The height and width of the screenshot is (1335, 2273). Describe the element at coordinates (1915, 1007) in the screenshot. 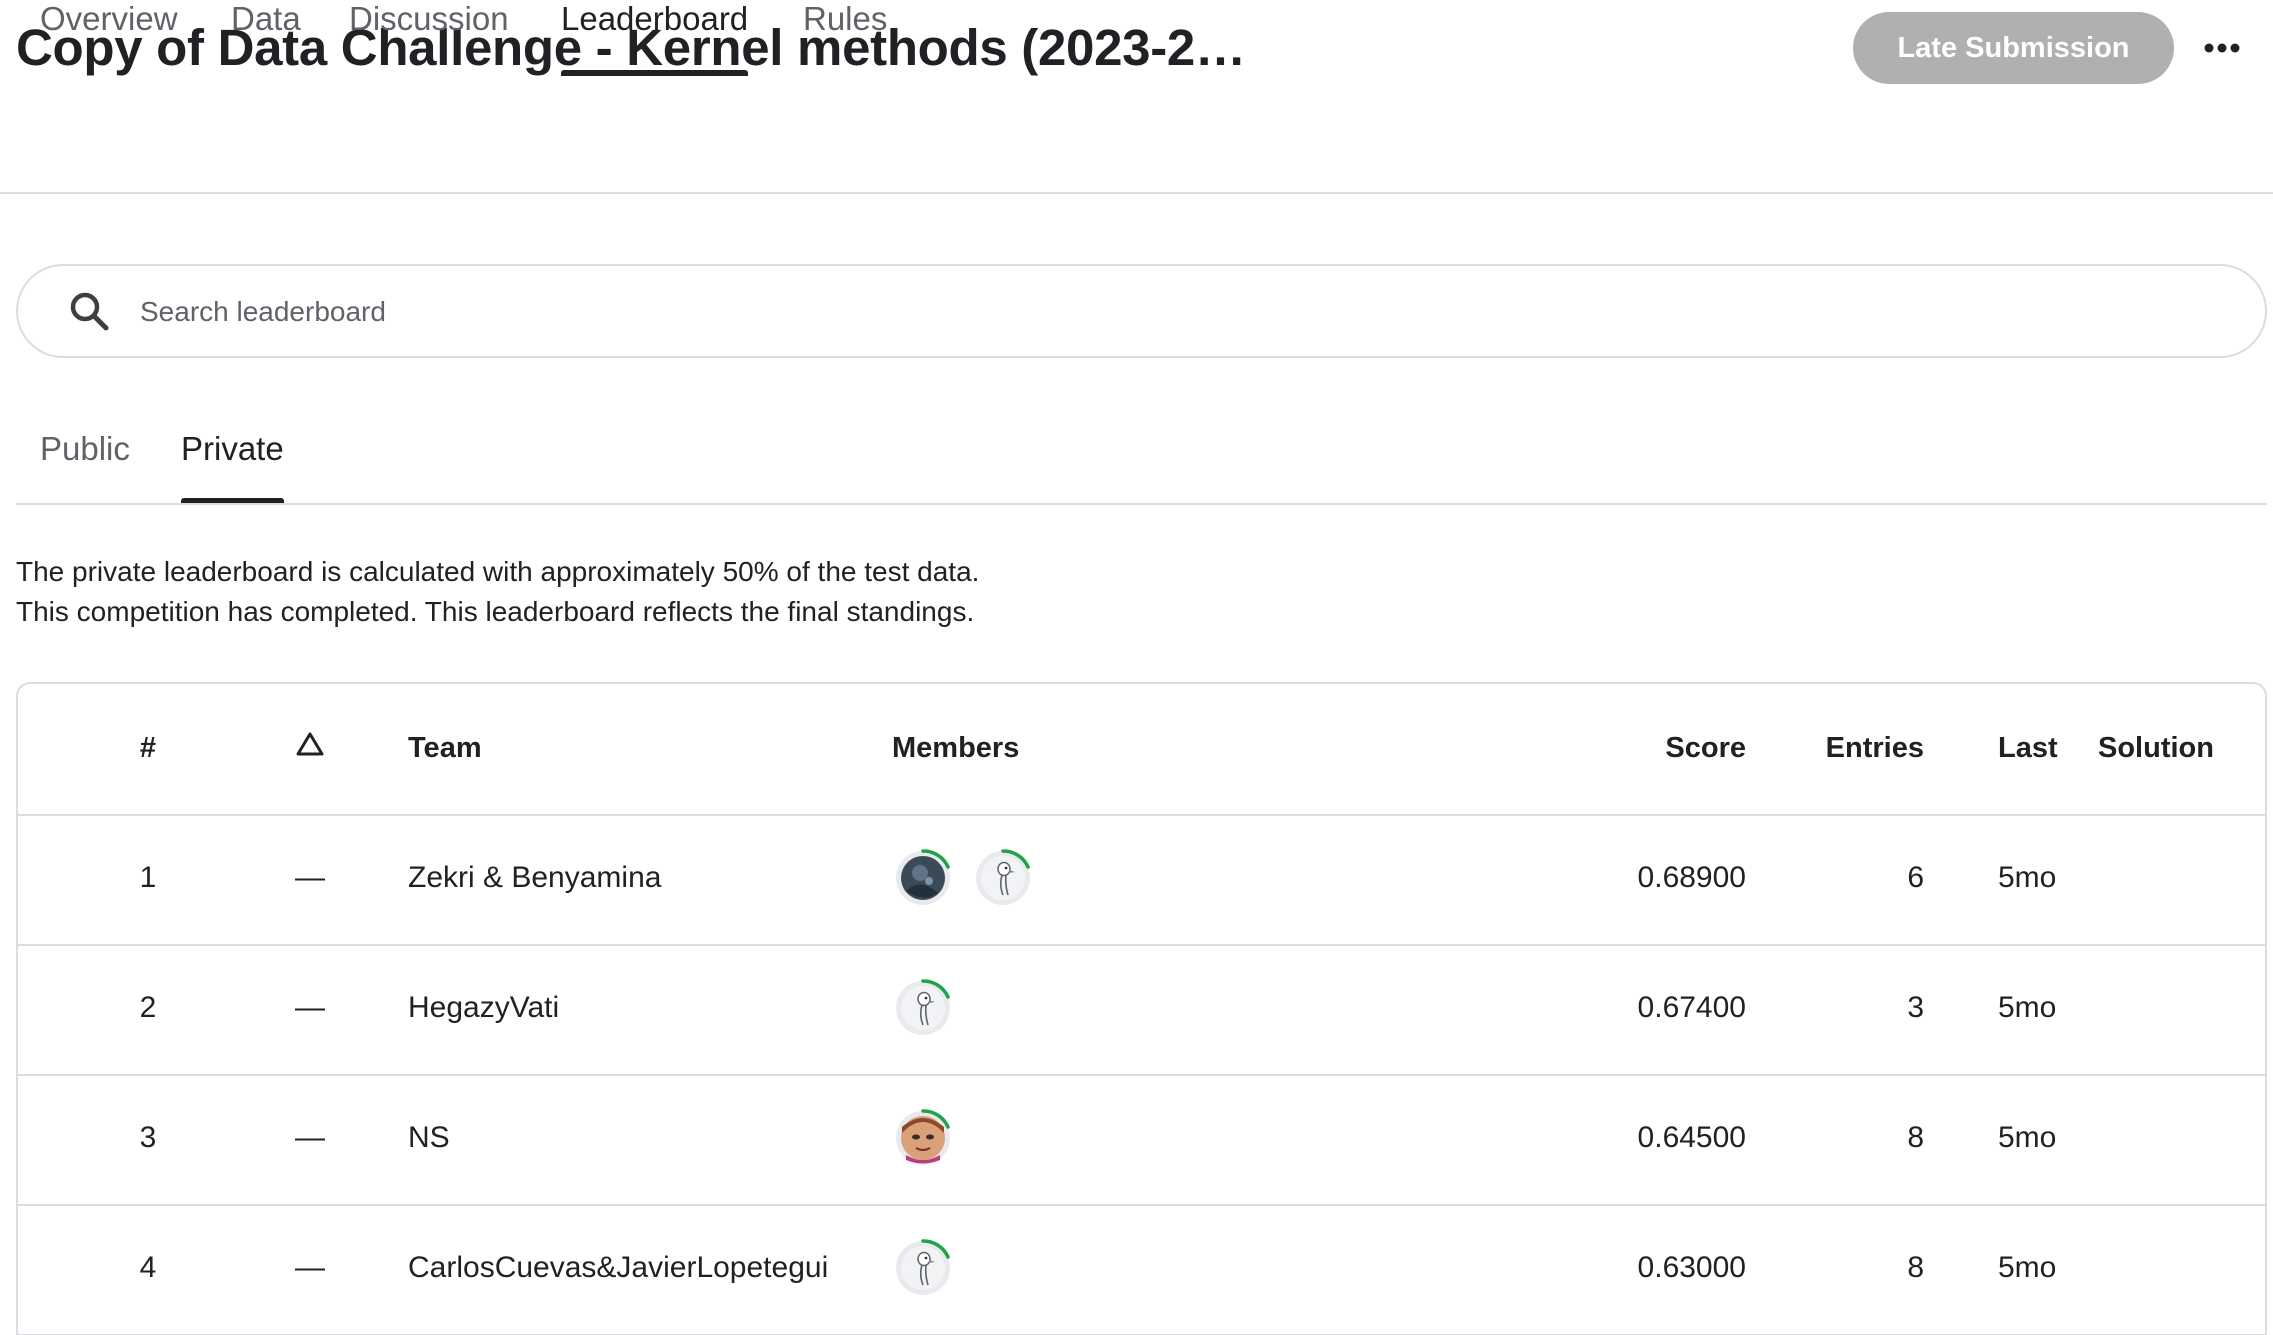

I see `entries-cell: 3` at that location.